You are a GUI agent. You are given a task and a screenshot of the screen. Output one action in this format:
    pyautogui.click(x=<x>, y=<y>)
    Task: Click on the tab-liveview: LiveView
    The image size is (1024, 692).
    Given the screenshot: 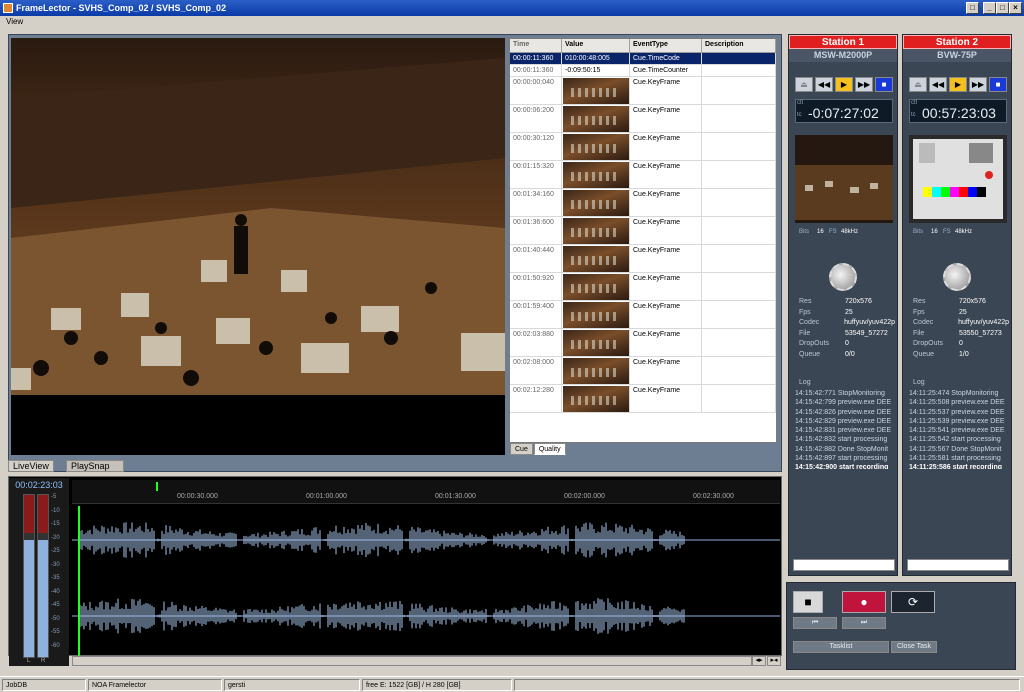 What is the action you would take?
    pyautogui.click(x=31, y=466)
    